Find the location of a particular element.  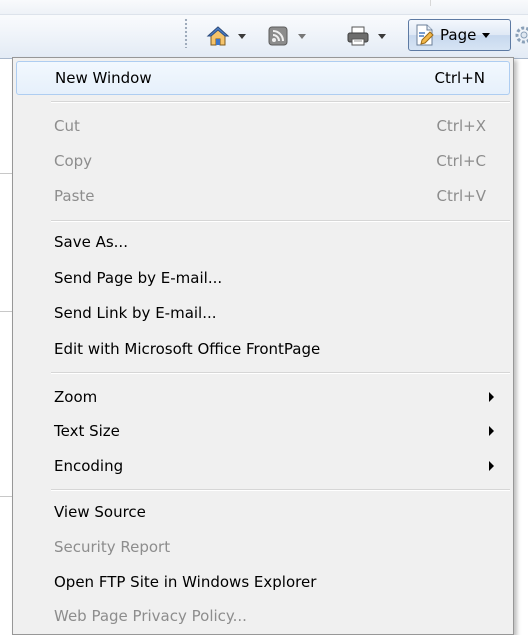

menu-item-text-size: Text Size is located at coordinates (263, 431).